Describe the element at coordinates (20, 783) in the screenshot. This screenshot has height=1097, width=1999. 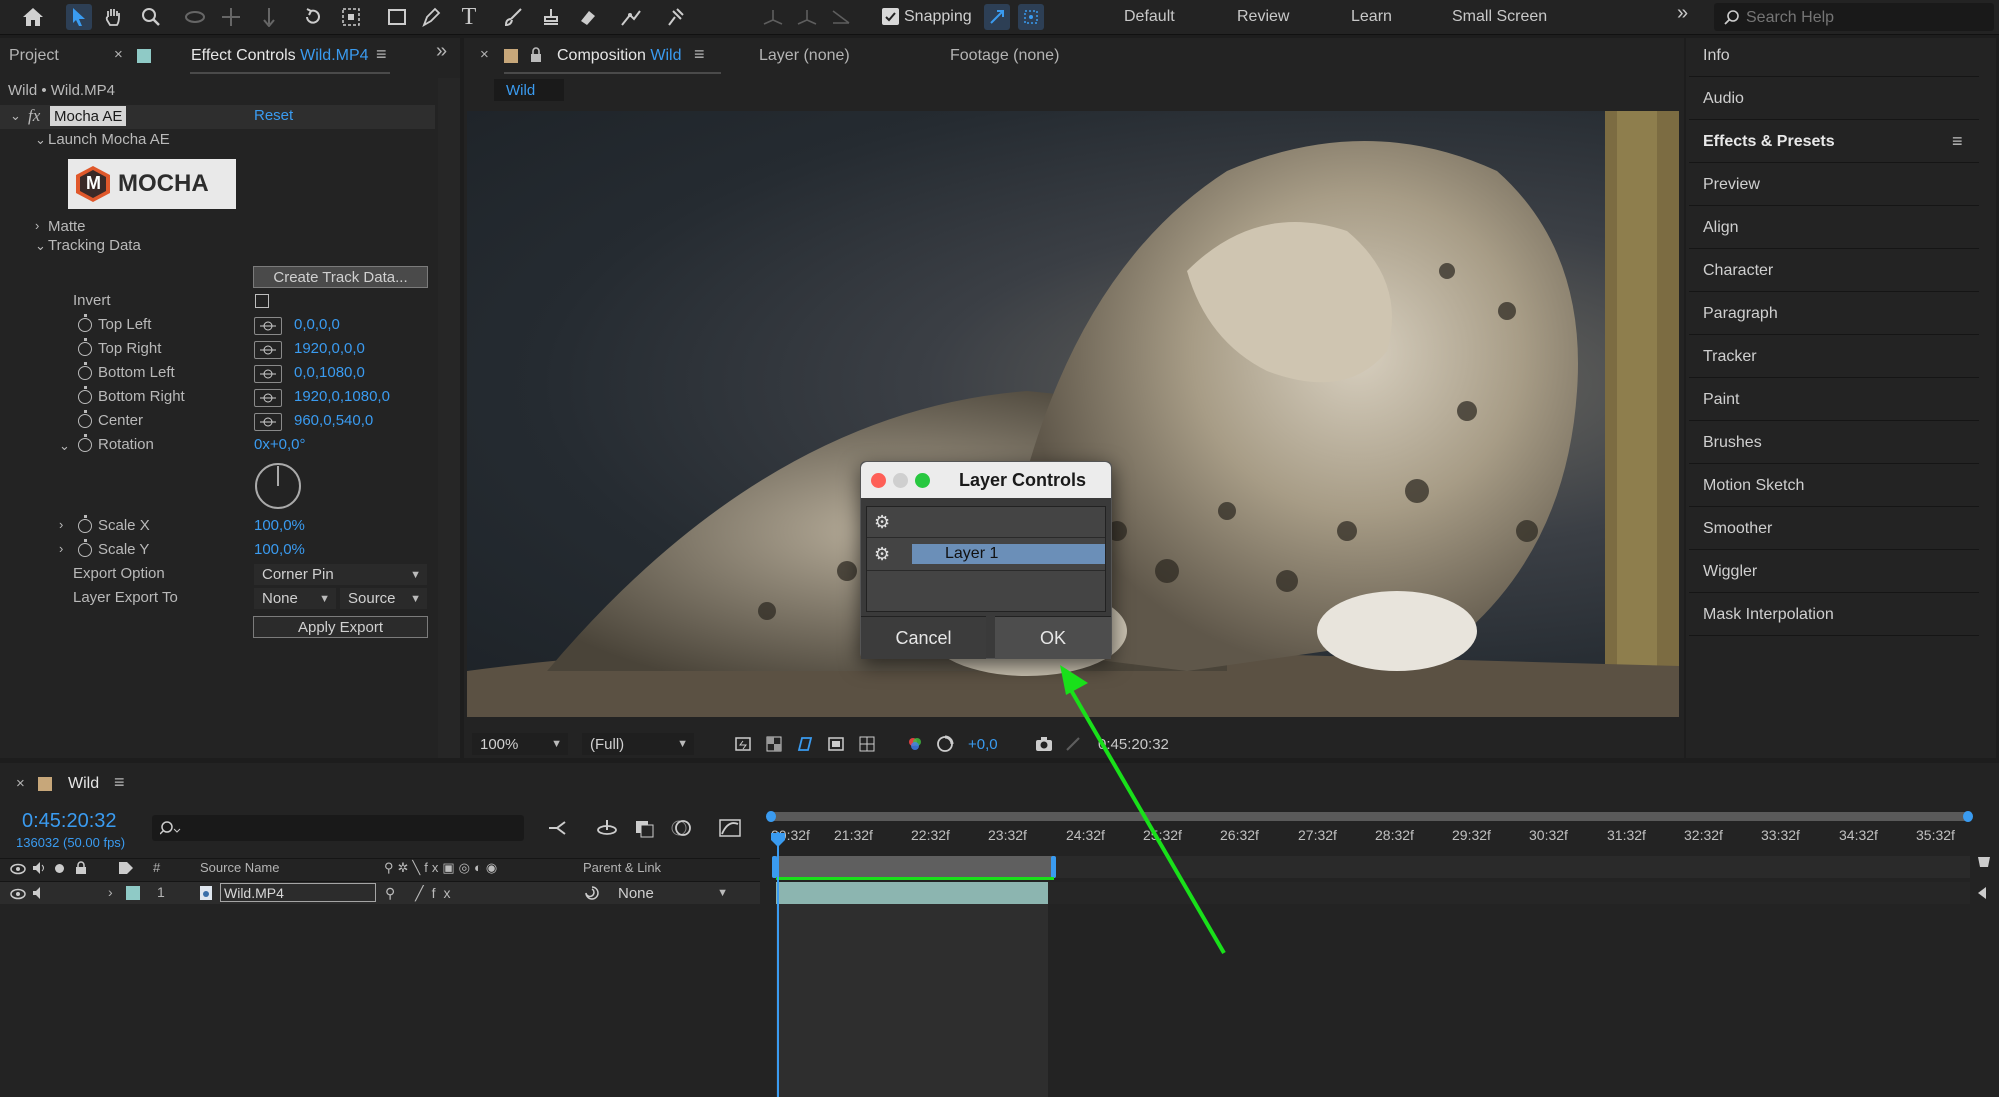
I see `close-timeline-tab-icon: ×` at that location.